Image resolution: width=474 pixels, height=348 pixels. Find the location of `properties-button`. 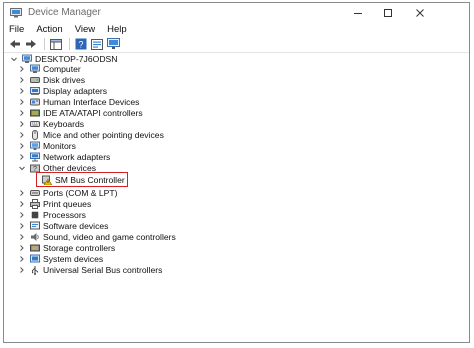

properties-button is located at coordinates (97, 44).